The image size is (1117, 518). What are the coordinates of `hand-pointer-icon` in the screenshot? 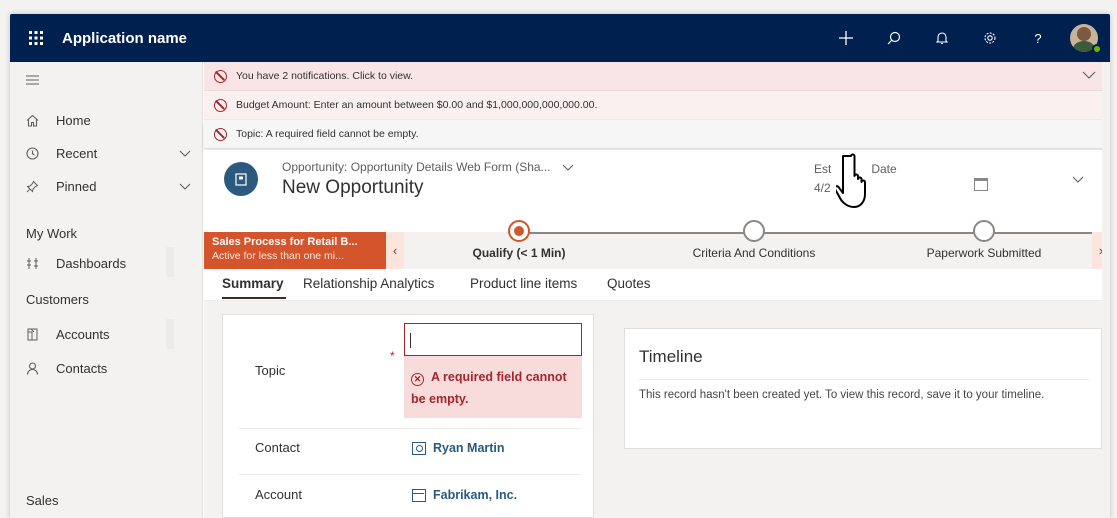 It's located at (851, 180).